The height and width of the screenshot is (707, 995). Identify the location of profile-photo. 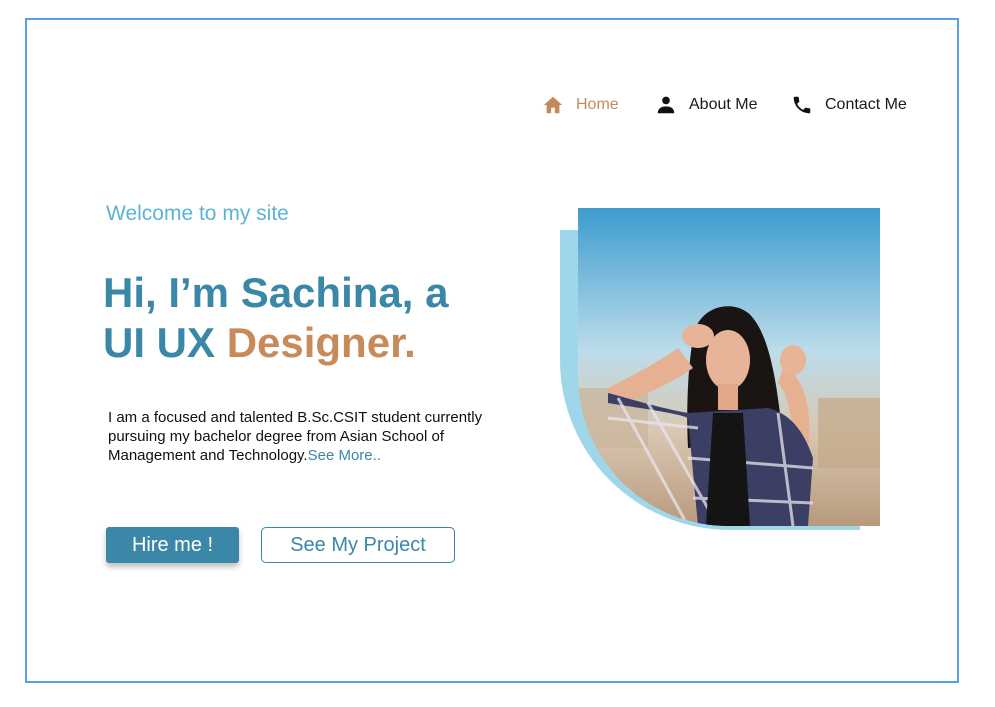
(729, 367).